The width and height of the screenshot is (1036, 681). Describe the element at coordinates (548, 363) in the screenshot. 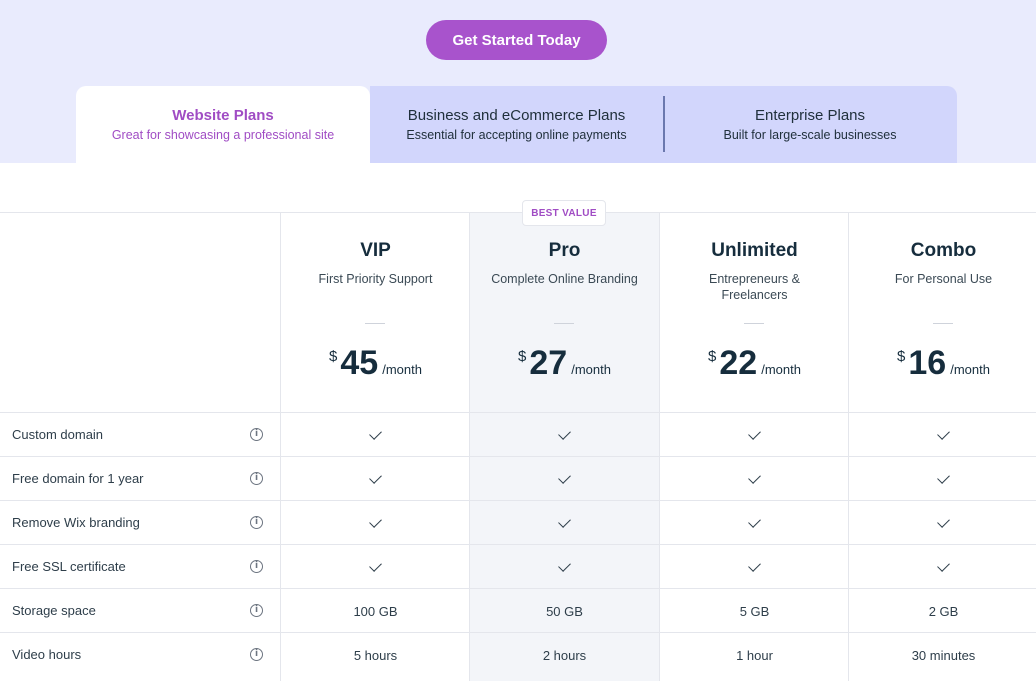

I see `price-amount: 27` at that location.